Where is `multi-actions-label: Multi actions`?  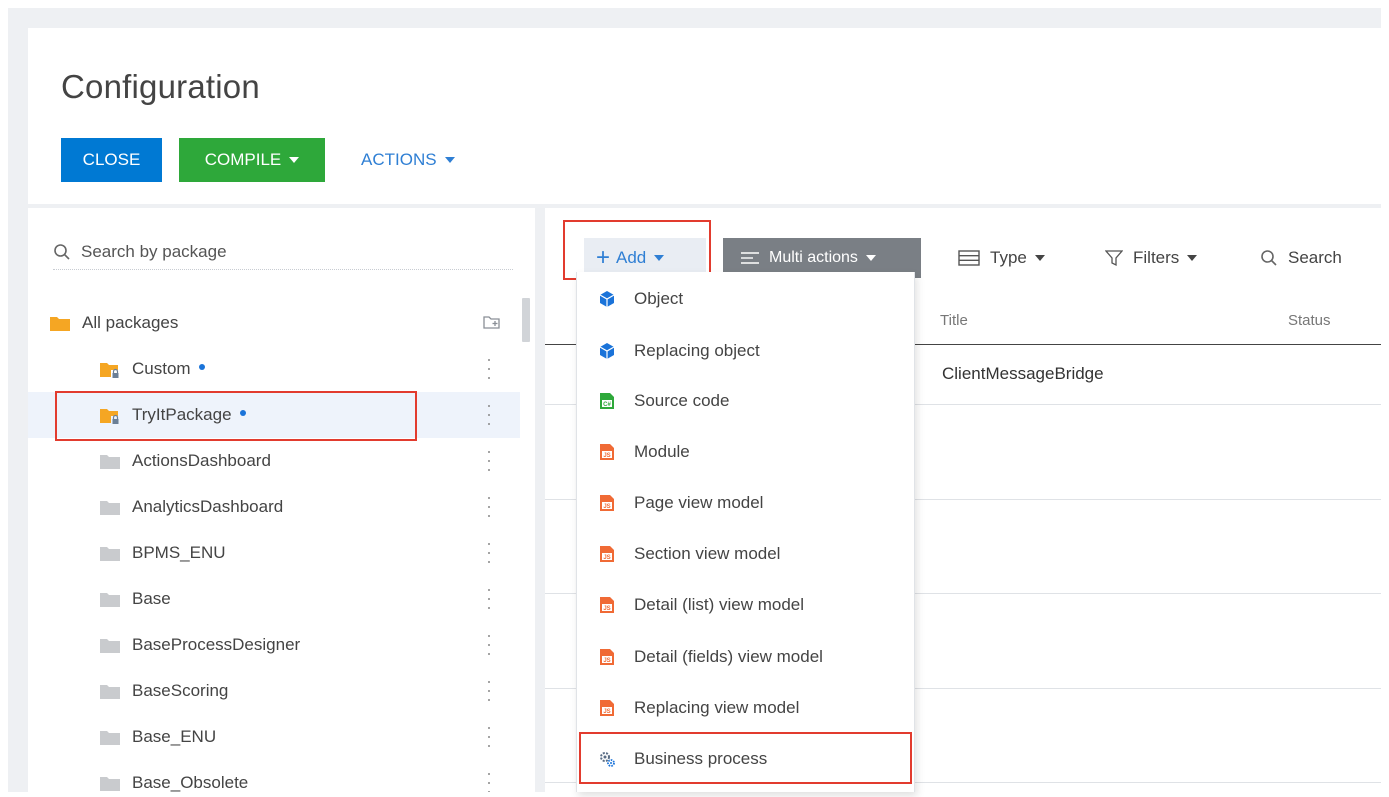 multi-actions-label: Multi actions is located at coordinates (813, 257).